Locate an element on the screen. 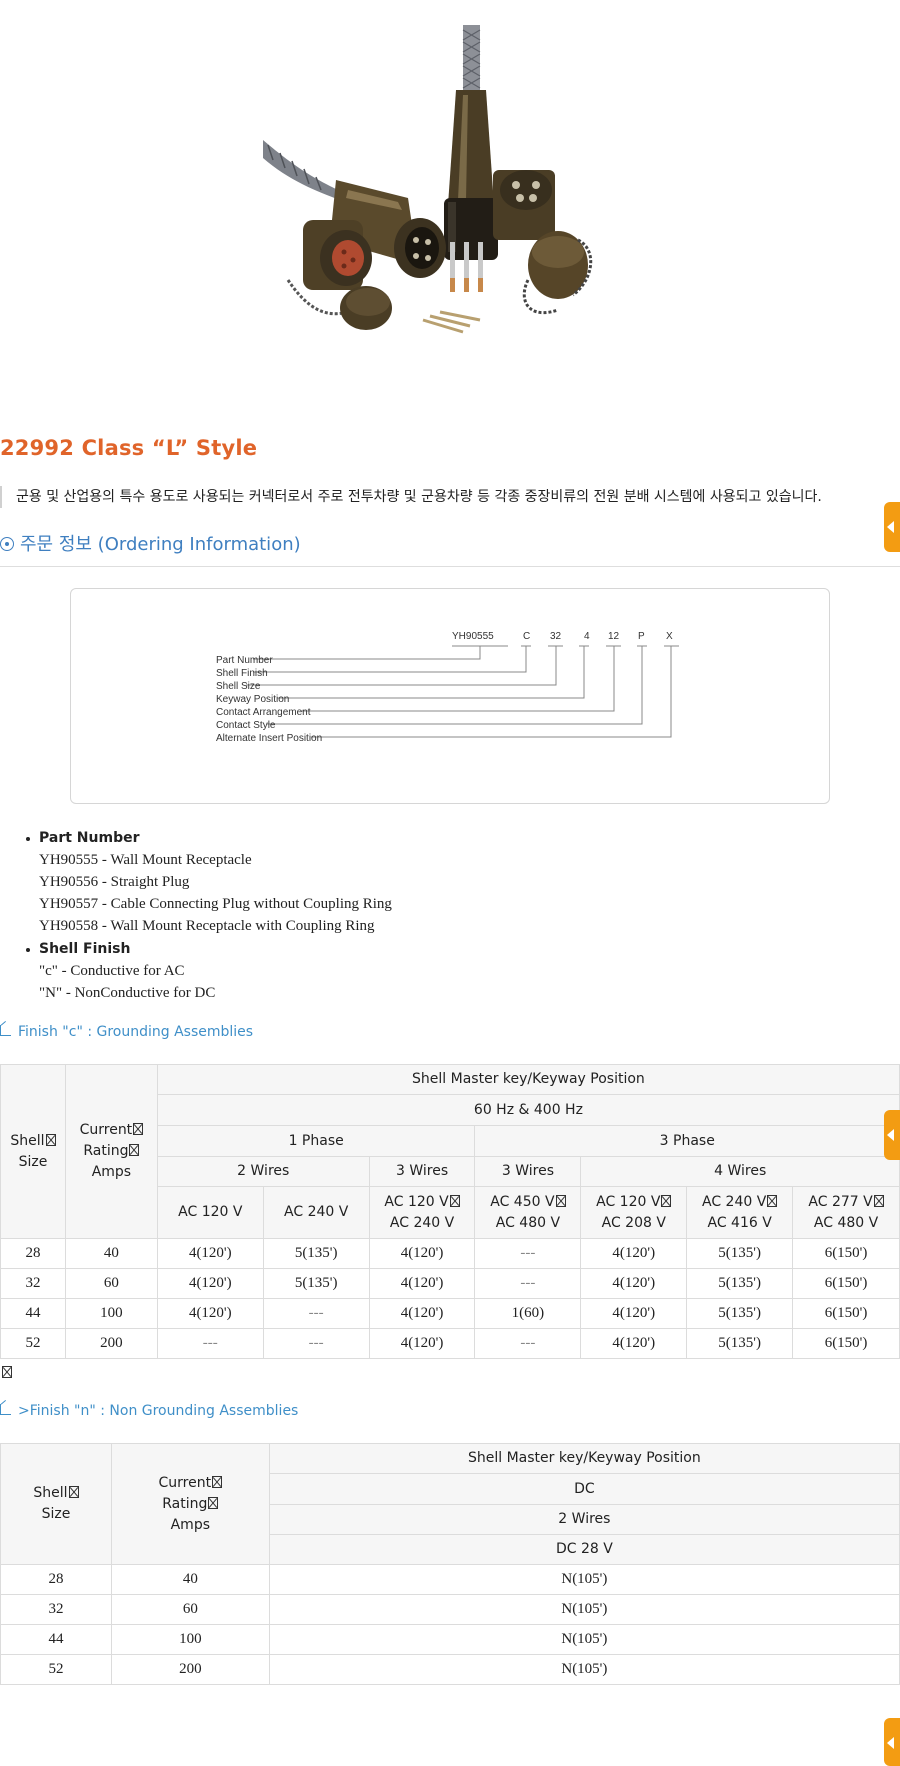  th-size-label: Size is located at coordinates (56, 1514).